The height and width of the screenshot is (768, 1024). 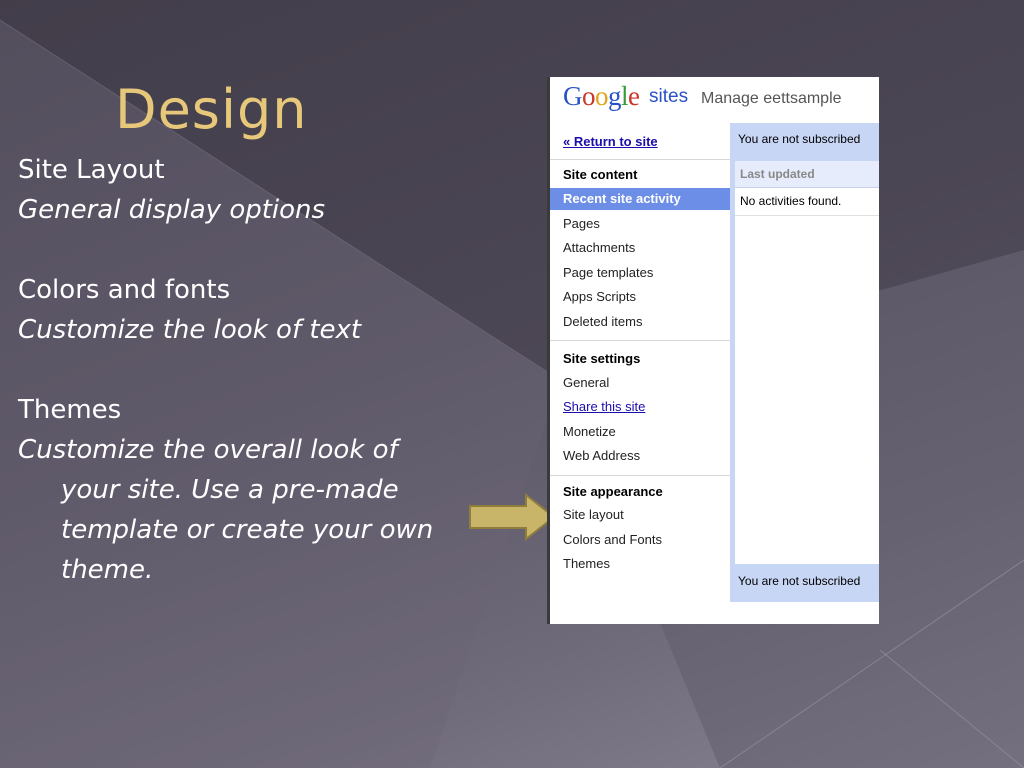 What do you see at coordinates (640, 456) in the screenshot?
I see `sidebar-item-web-address: Web Address` at bounding box center [640, 456].